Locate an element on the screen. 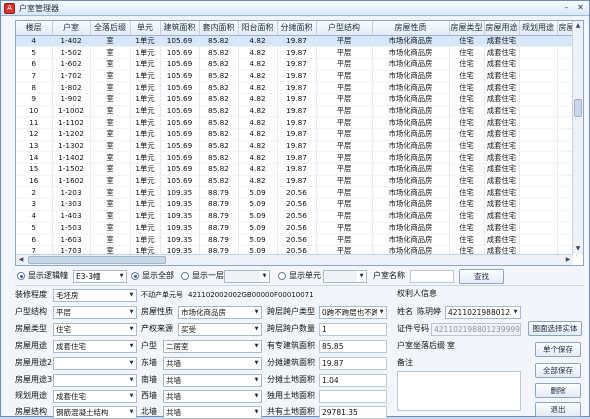 This screenshot has height=419, width=590. show-all-radio is located at coordinates (135, 276).